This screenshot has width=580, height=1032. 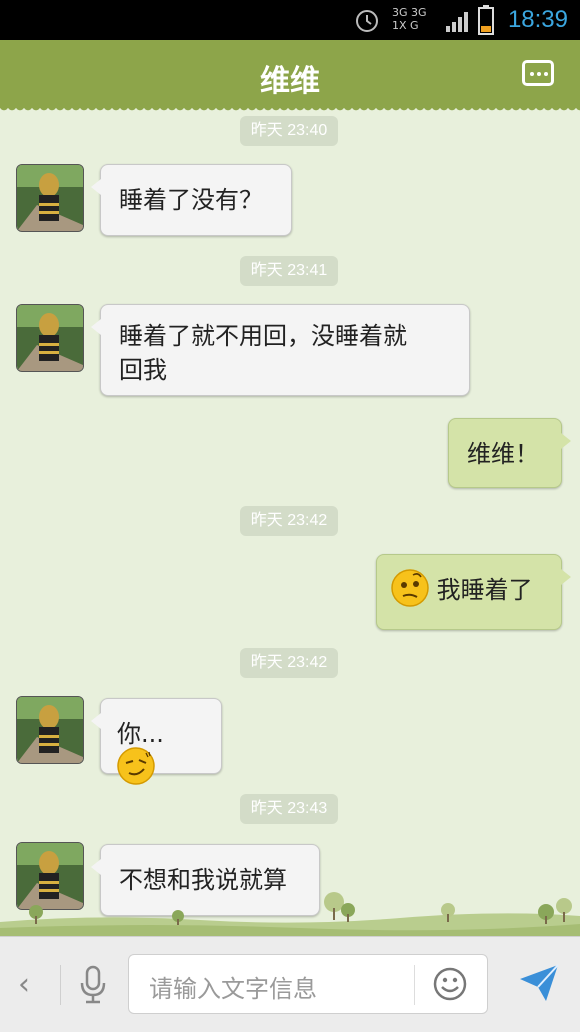 I want to click on message-text: 维维！, so click(x=503, y=454).